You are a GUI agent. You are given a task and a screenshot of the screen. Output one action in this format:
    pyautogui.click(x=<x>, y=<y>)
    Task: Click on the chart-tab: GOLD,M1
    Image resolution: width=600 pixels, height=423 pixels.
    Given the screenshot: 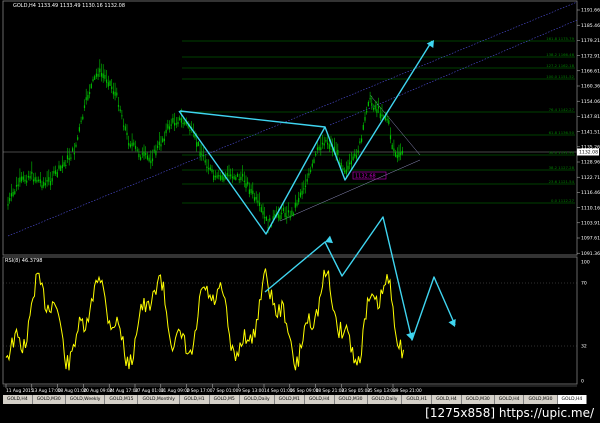 What is the action you would take?
    pyautogui.click(x=289, y=399)
    